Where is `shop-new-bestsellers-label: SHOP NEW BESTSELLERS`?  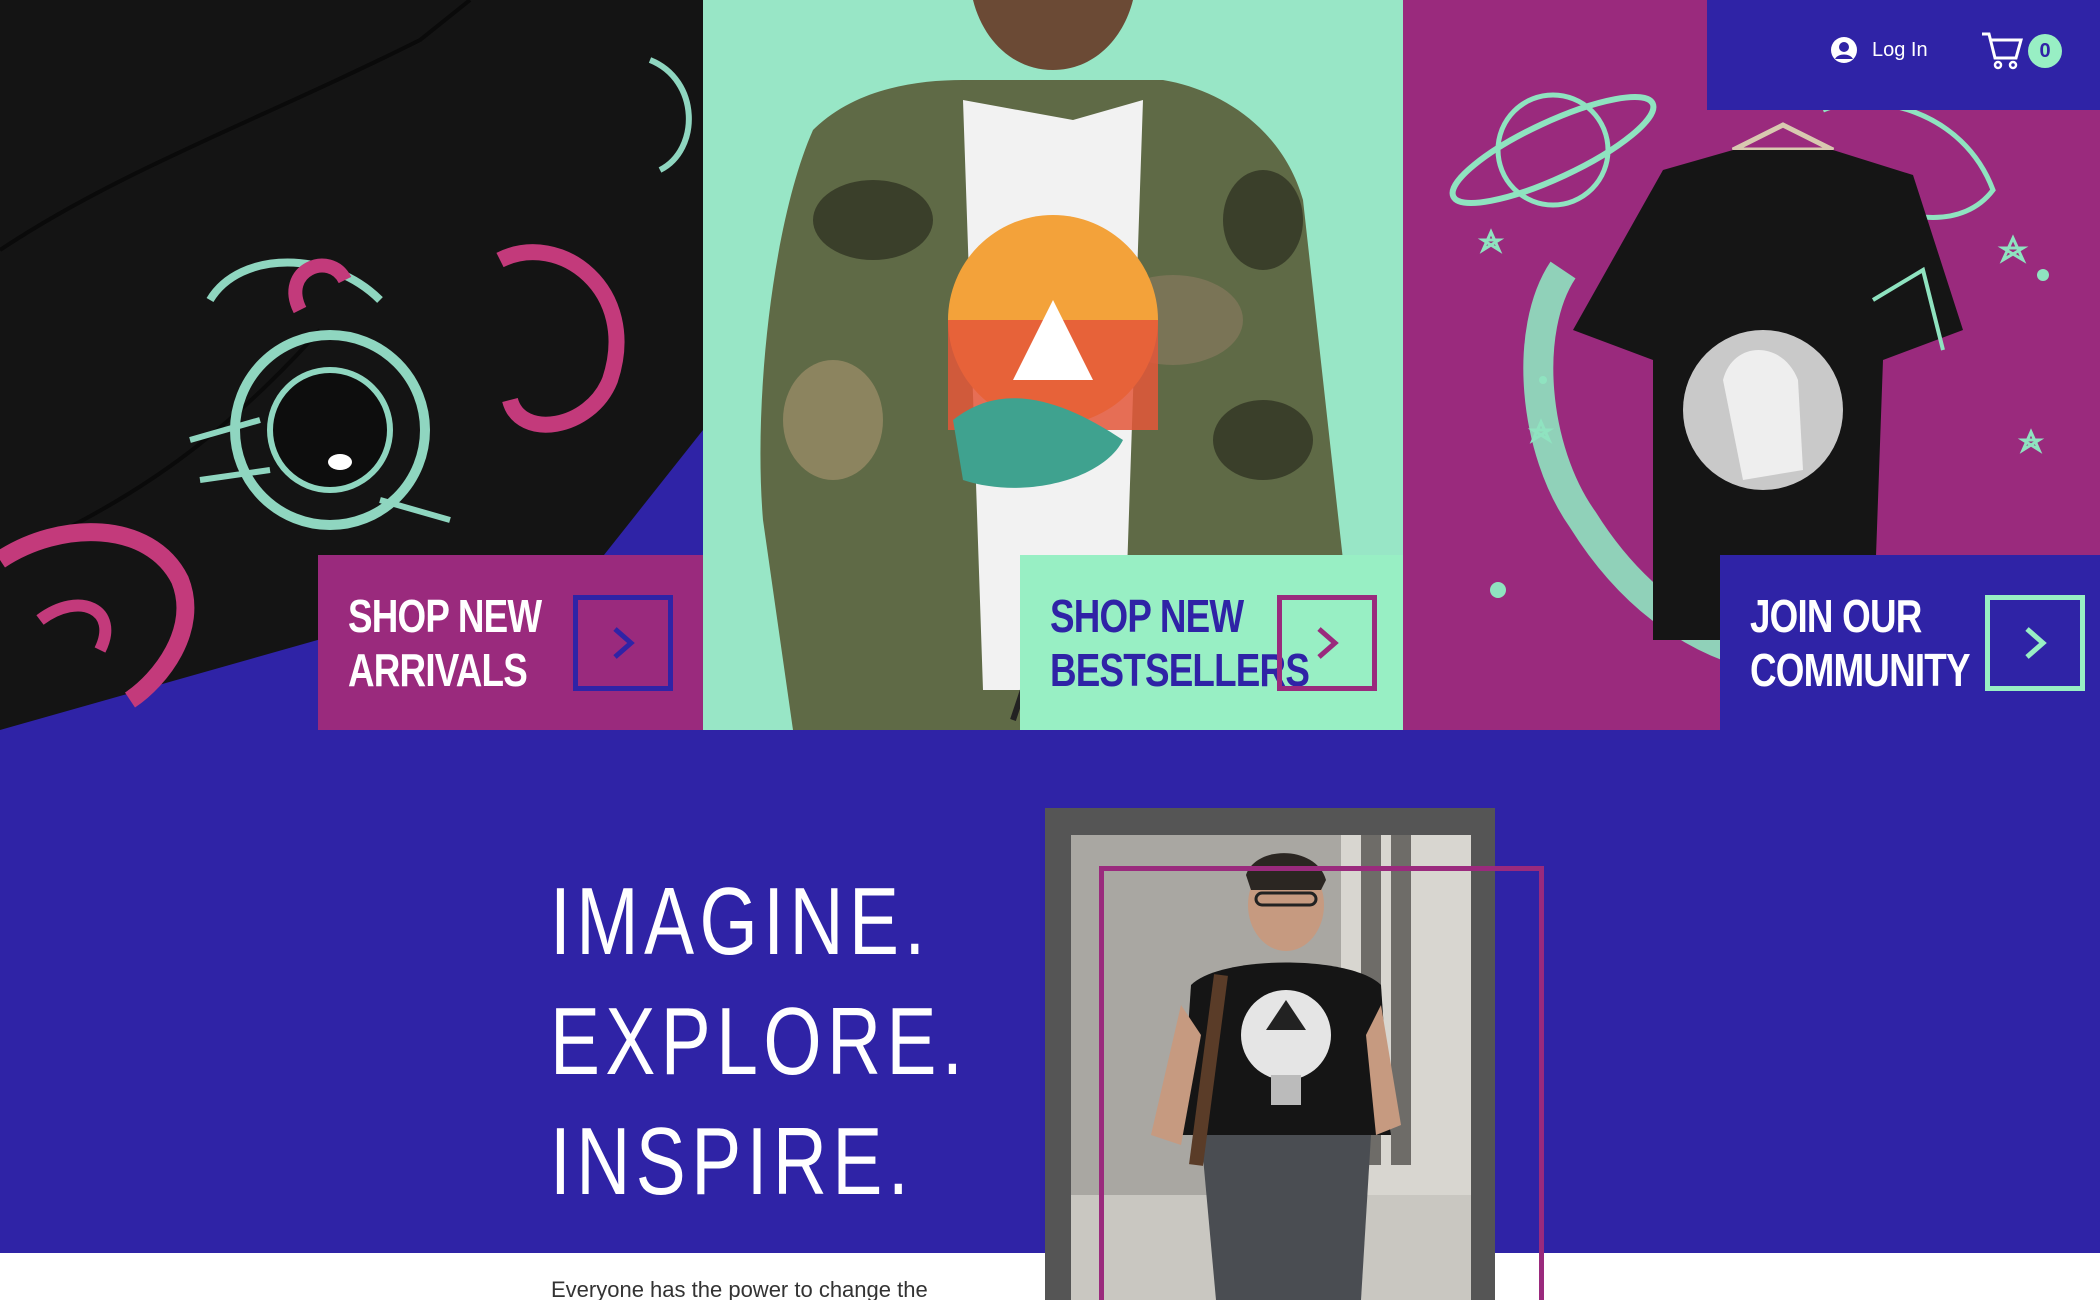
shop-new-bestsellers-label: SHOP NEW BESTSELLERS is located at coordinates (1180, 642).